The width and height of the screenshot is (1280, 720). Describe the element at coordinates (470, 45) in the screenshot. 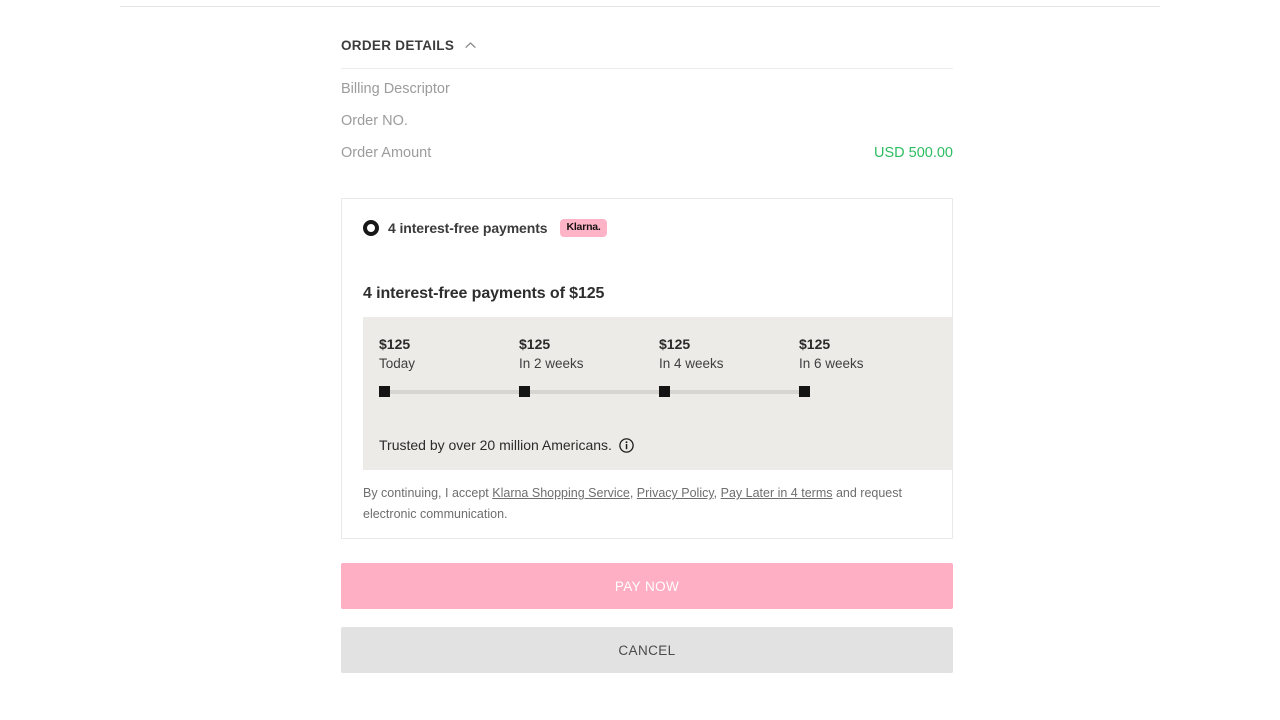

I see `chevron-up-icon` at that location.